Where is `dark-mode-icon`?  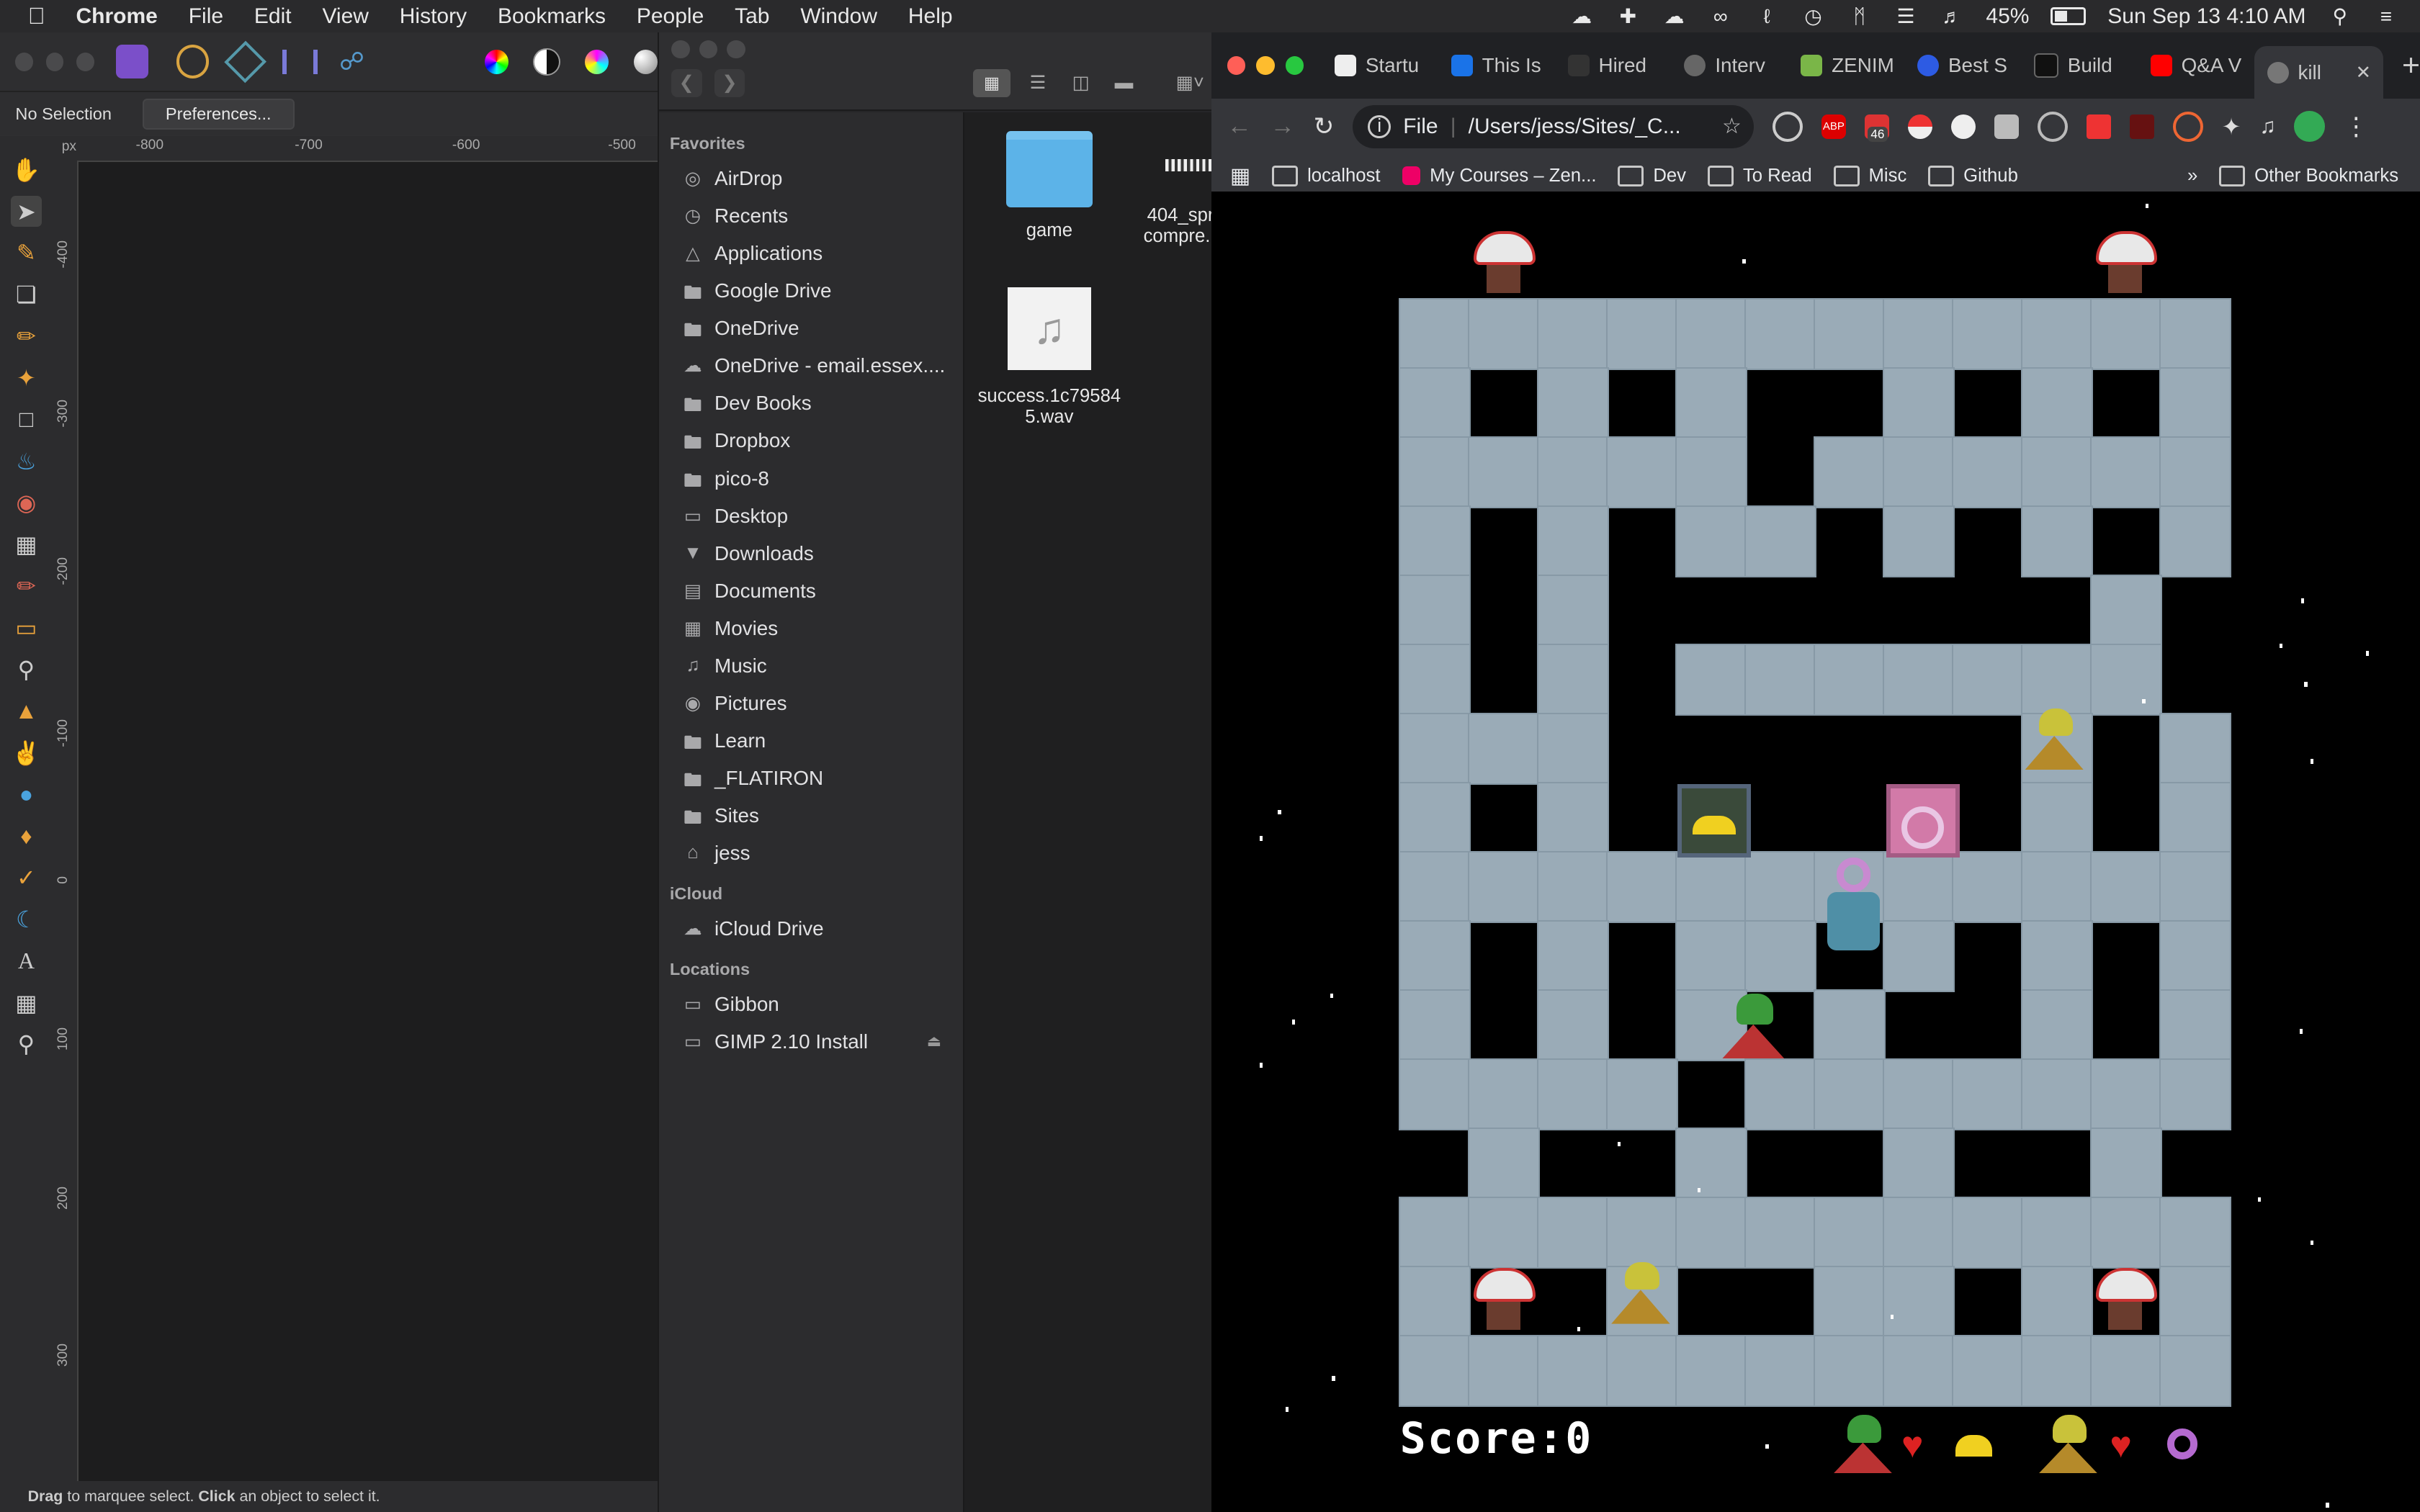
dark-mode-icon is located at coordinates (1963, 126).